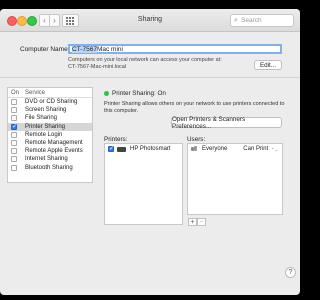 The width and height of the screenshot is (320, 300). I want to click on printer-name: HP Photosmart, so click(150, 149).